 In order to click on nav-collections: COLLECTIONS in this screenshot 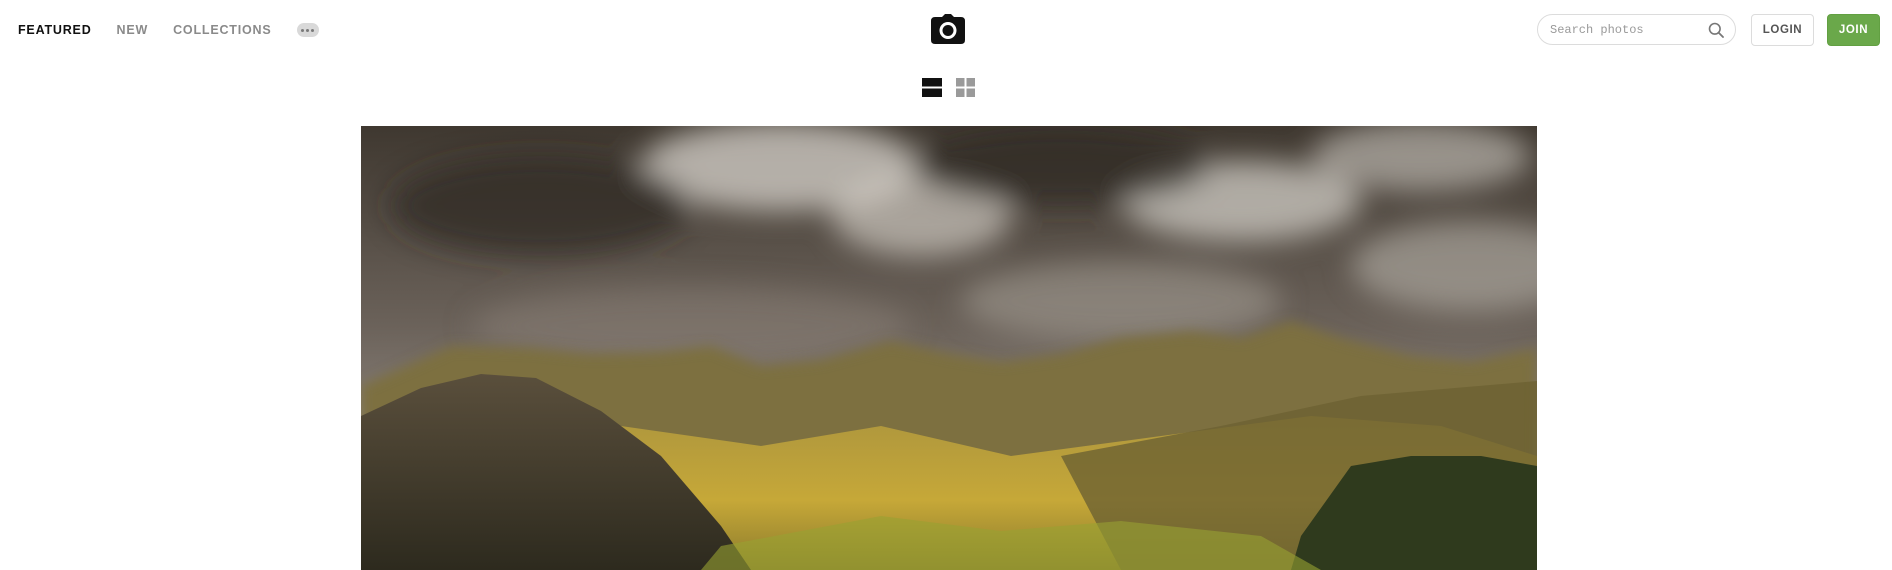, I will do `click(222, 30)`.